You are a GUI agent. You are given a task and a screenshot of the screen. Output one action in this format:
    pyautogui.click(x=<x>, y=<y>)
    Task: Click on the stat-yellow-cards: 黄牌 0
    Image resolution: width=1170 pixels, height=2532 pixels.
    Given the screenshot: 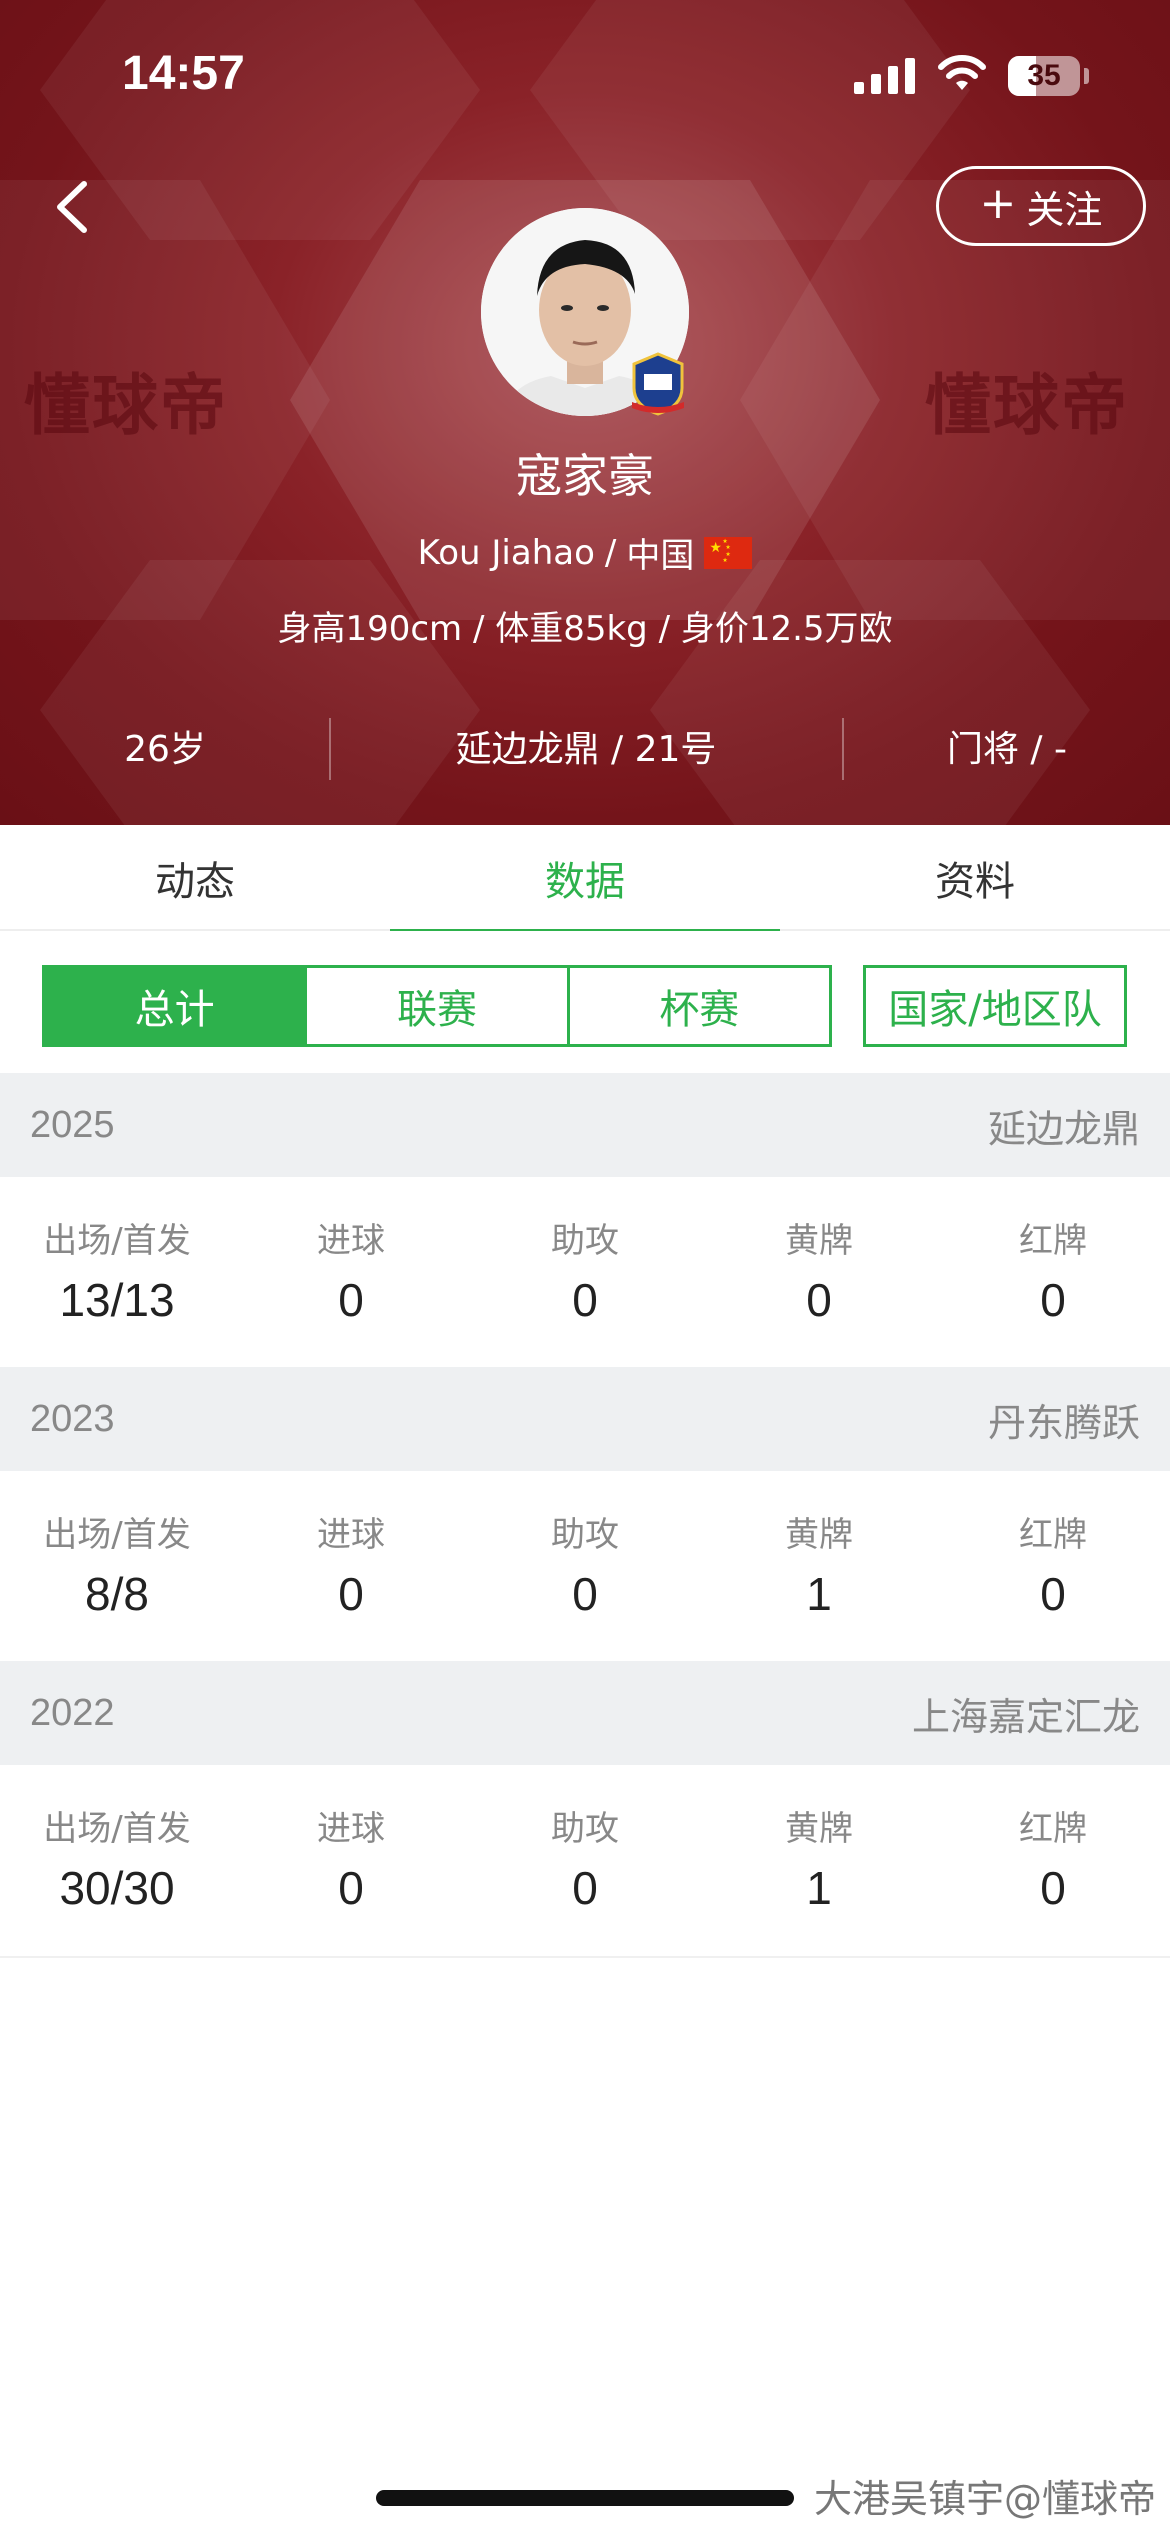 What is the action you would take?
    pyautogui.click(x=819, y=1272)
    